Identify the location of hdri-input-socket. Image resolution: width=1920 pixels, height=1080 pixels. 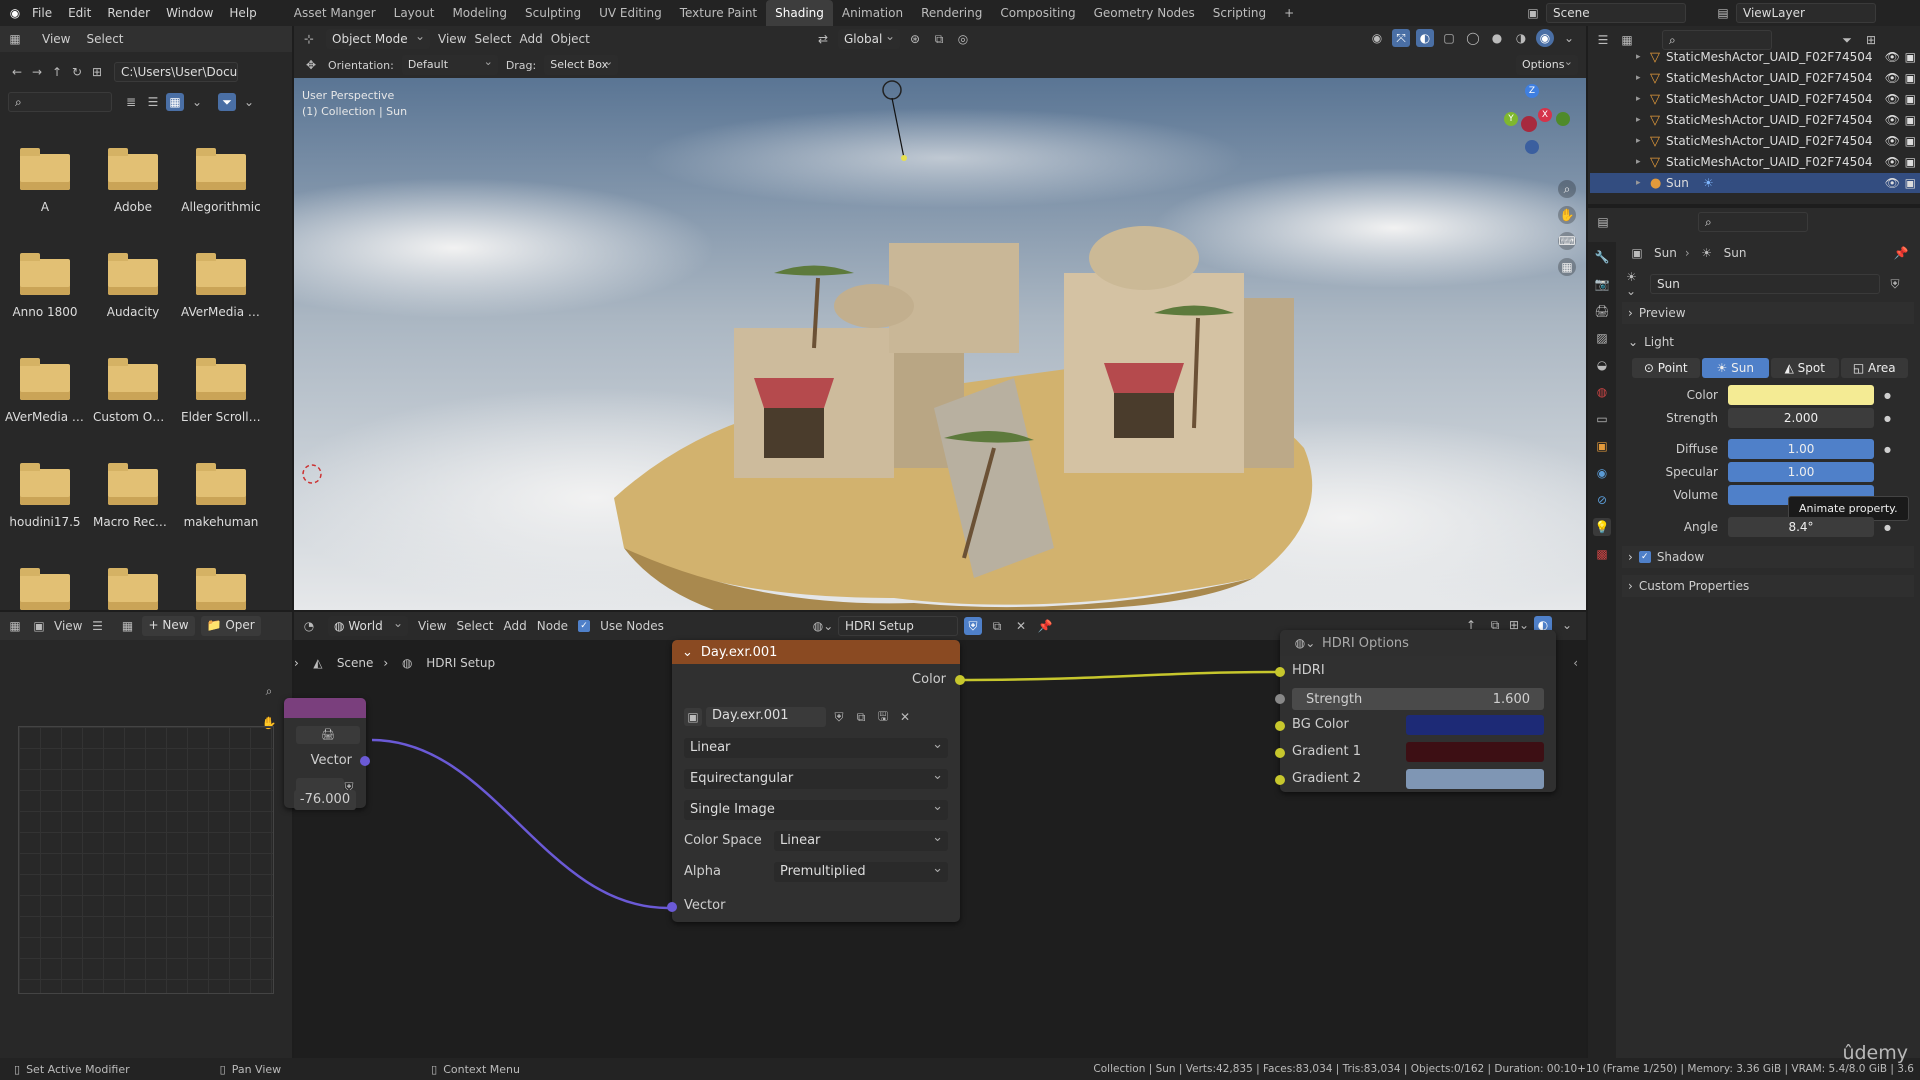
(1280, 672).